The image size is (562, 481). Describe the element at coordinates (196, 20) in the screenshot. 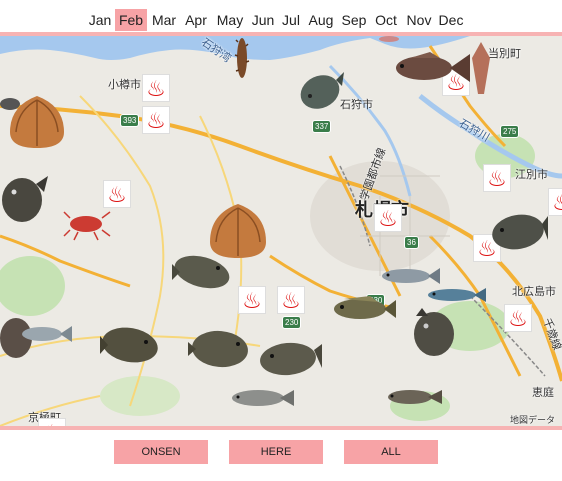

I see `month-apr: Apr` at that location.